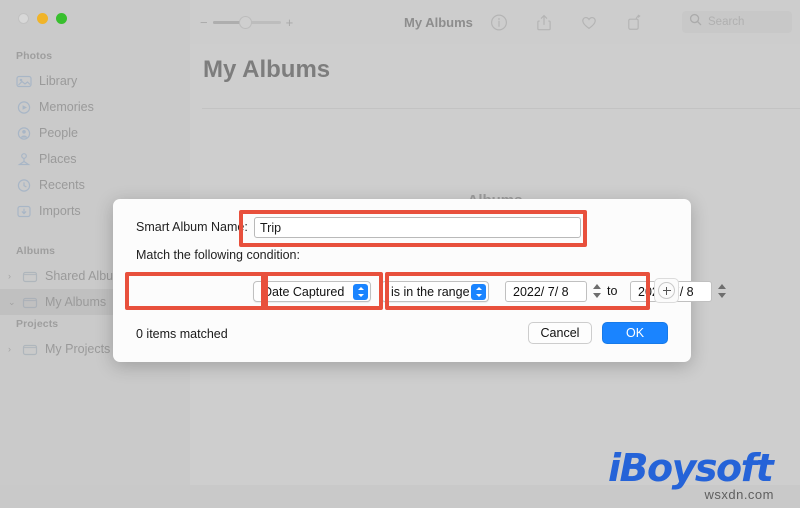  I want to click on sidebar-section-photos: Photos, so click(34, 56).